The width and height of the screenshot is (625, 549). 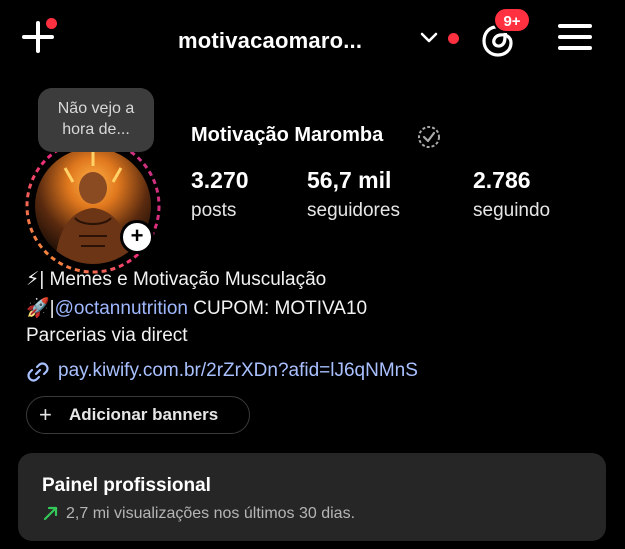 I want to click on mention-link: @octannutrition, so click(x=121, y=308).